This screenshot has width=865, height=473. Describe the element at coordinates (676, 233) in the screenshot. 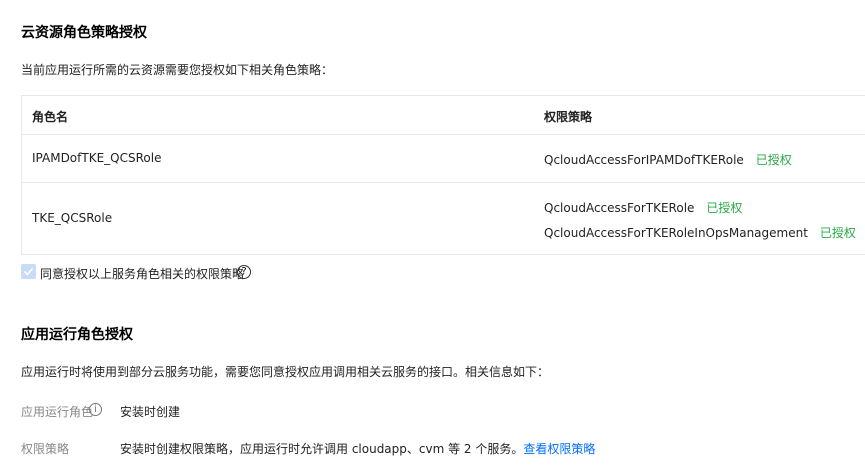

I see `policy-name: QcloudAccessForTKERoleInOpsManagement` at that location.